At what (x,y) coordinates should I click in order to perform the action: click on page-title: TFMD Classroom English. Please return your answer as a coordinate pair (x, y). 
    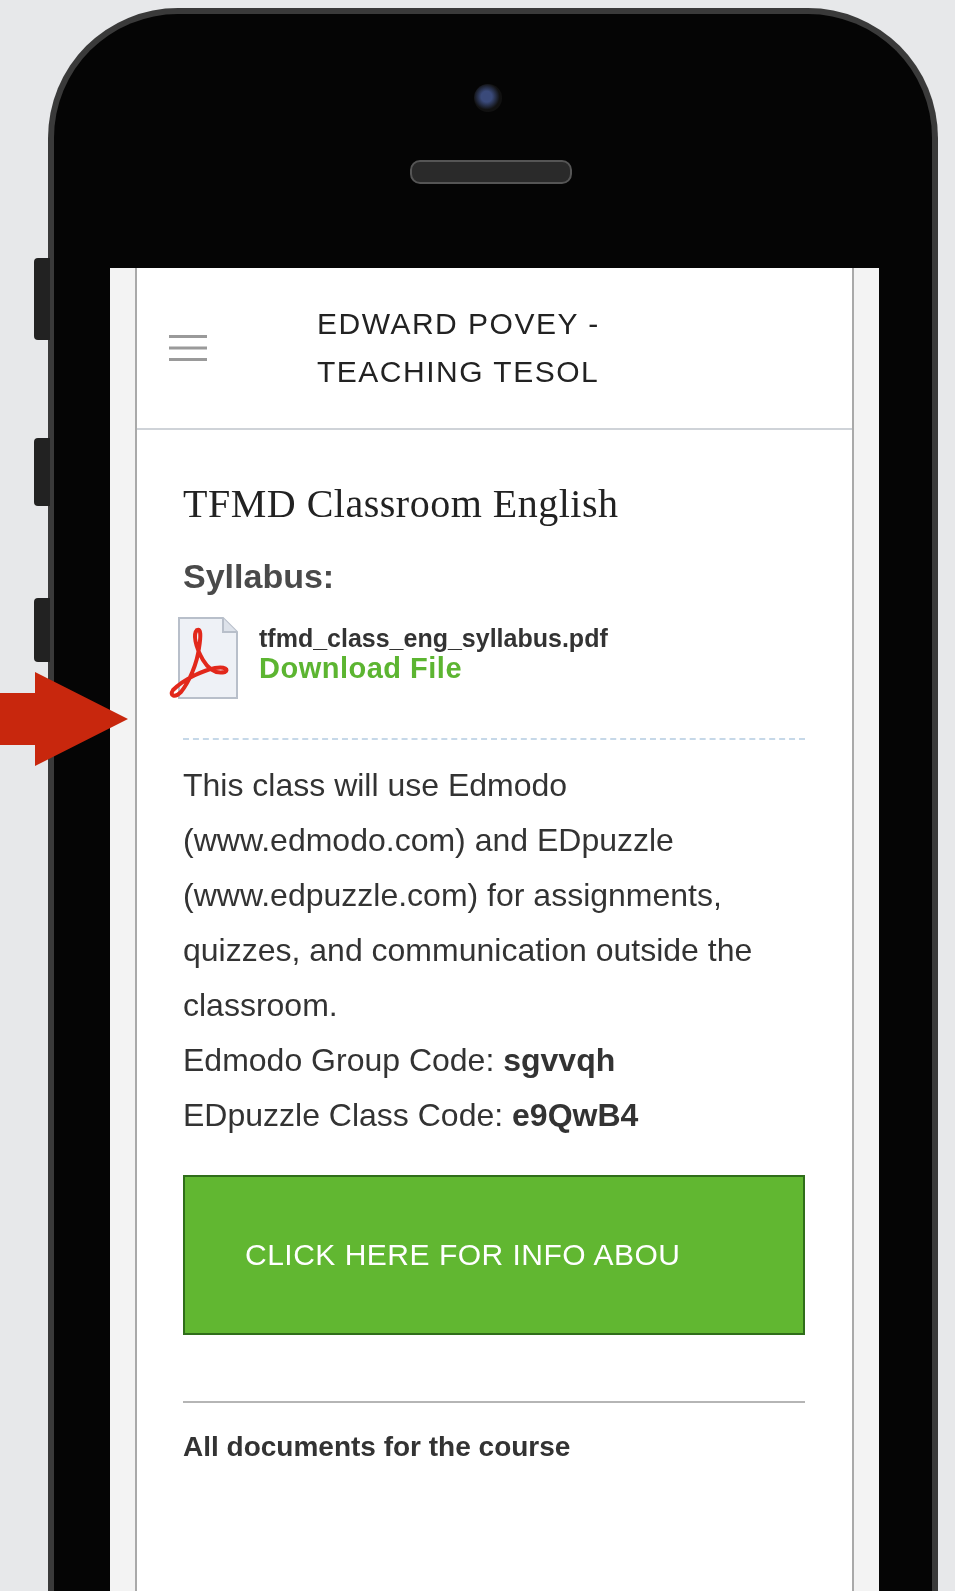
    Looking at the image, I should click on (401, 503).